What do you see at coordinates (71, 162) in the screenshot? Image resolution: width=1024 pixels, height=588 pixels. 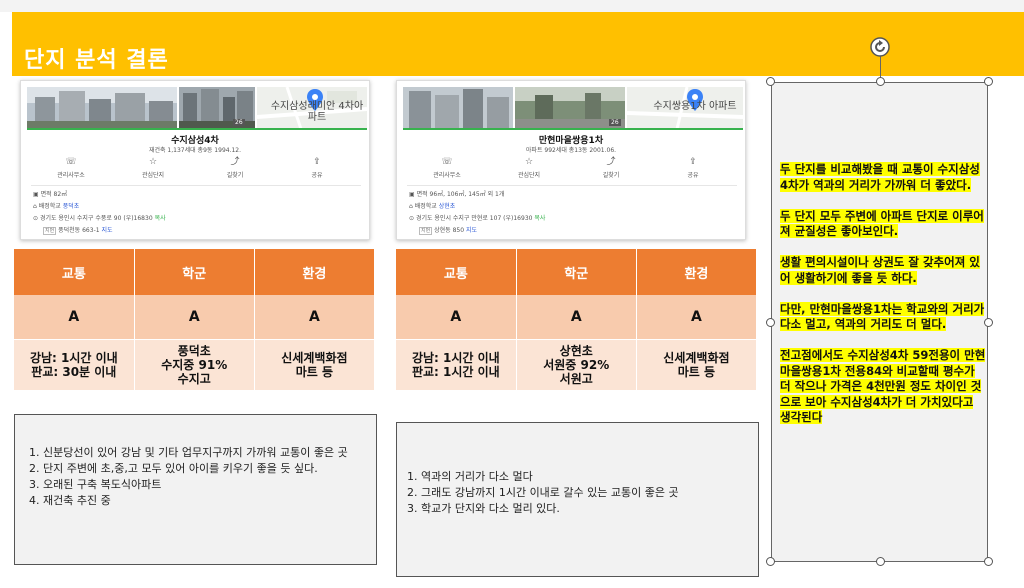 I see `phone-icon: ☏` at bounding box center [71, 162].